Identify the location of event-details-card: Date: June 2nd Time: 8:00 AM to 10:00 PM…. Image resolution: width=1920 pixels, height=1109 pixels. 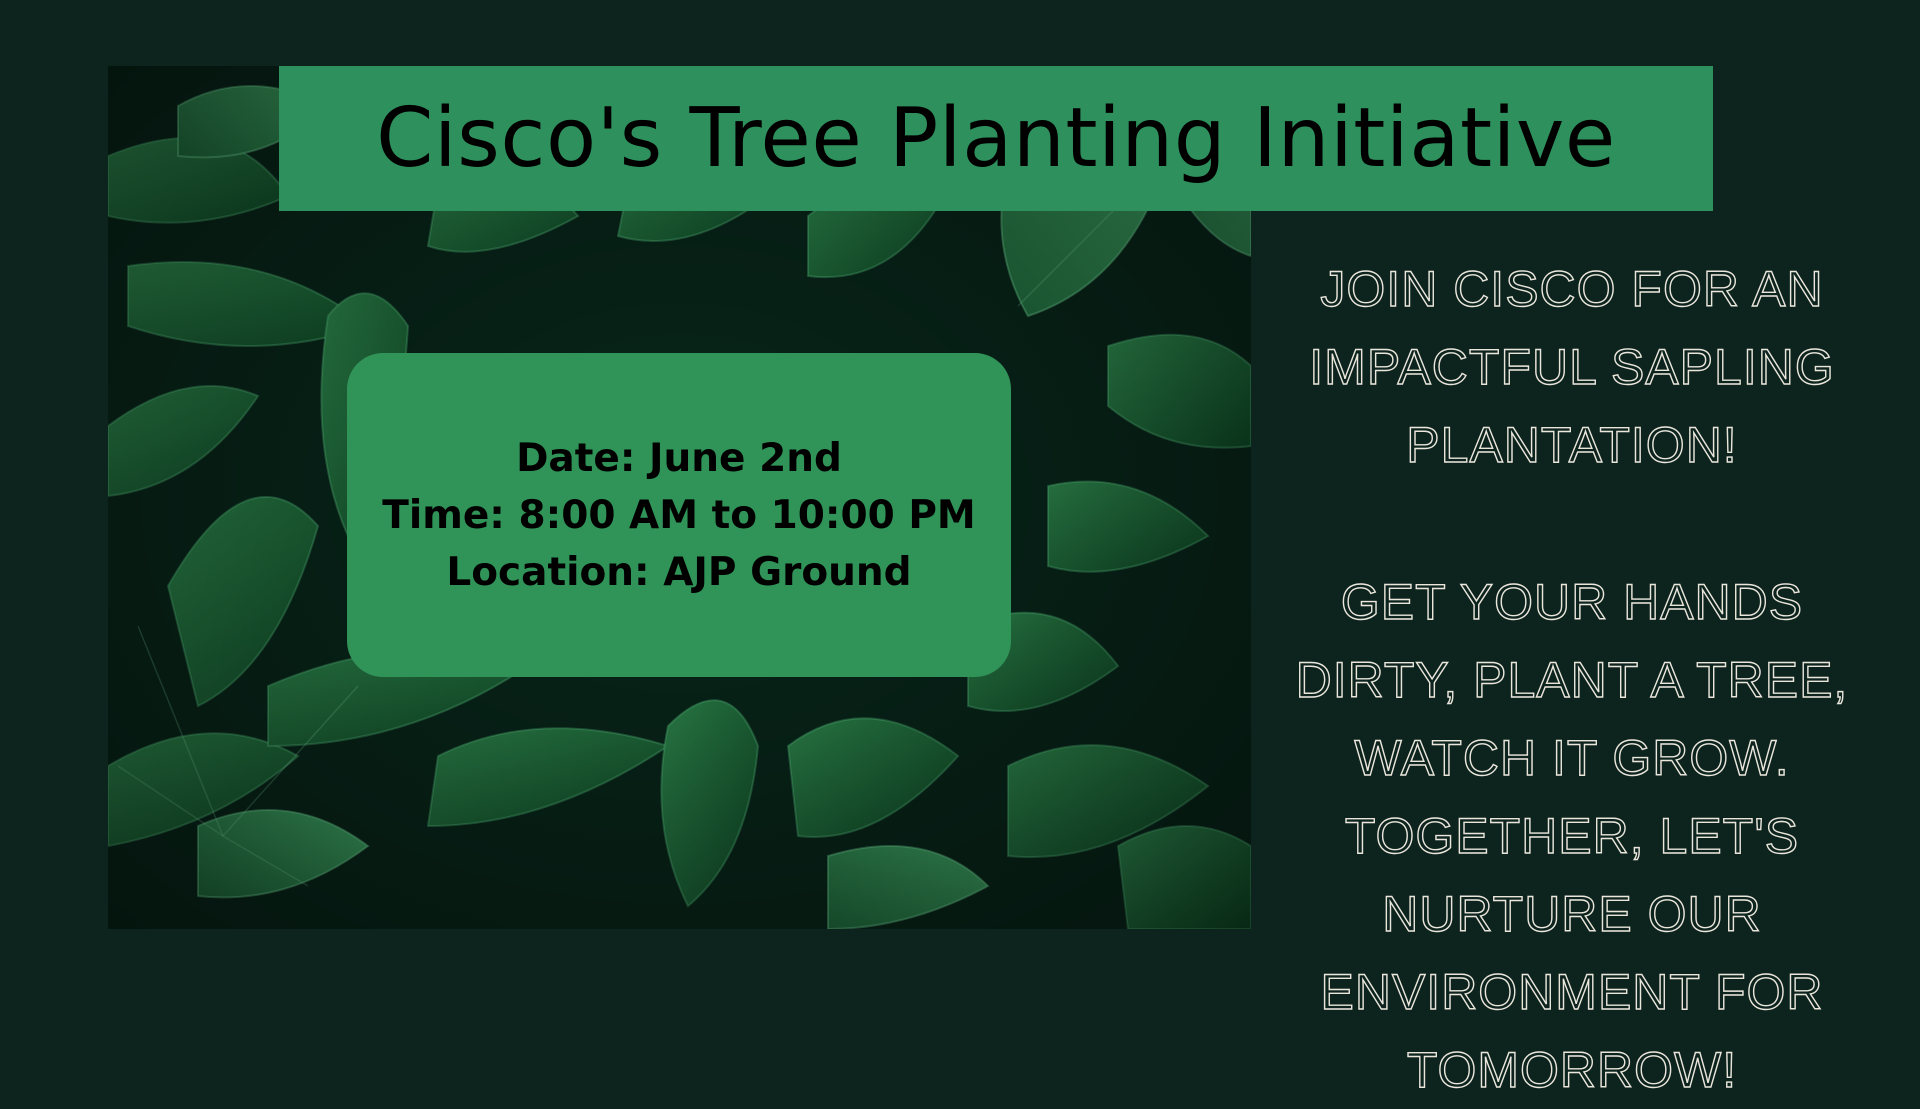
(679, 515).